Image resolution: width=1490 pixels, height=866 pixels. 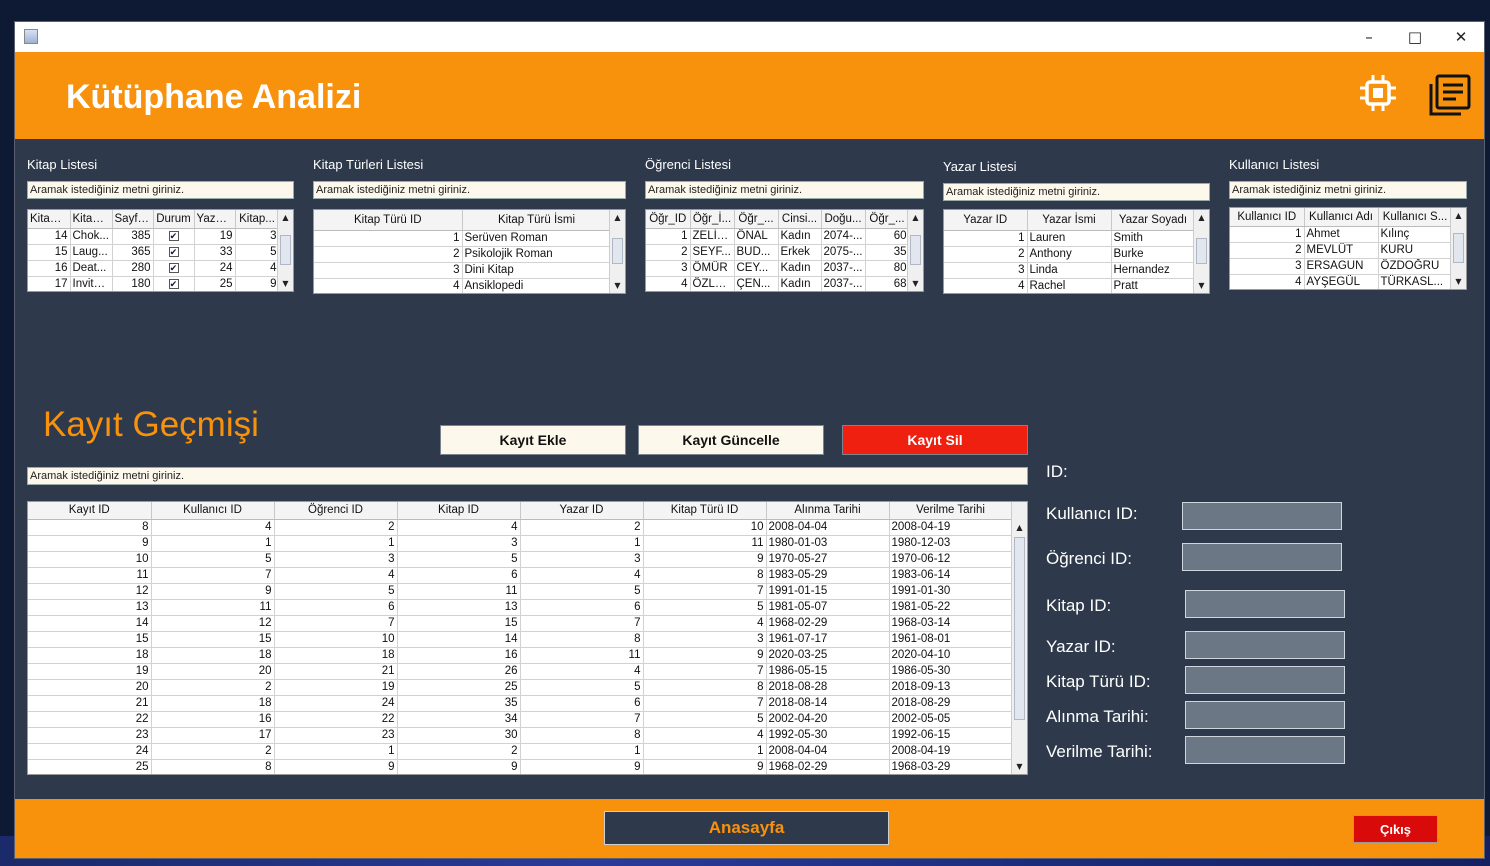 I want to click on column-header: Öğrenci ID, so click(x=336, y=511).